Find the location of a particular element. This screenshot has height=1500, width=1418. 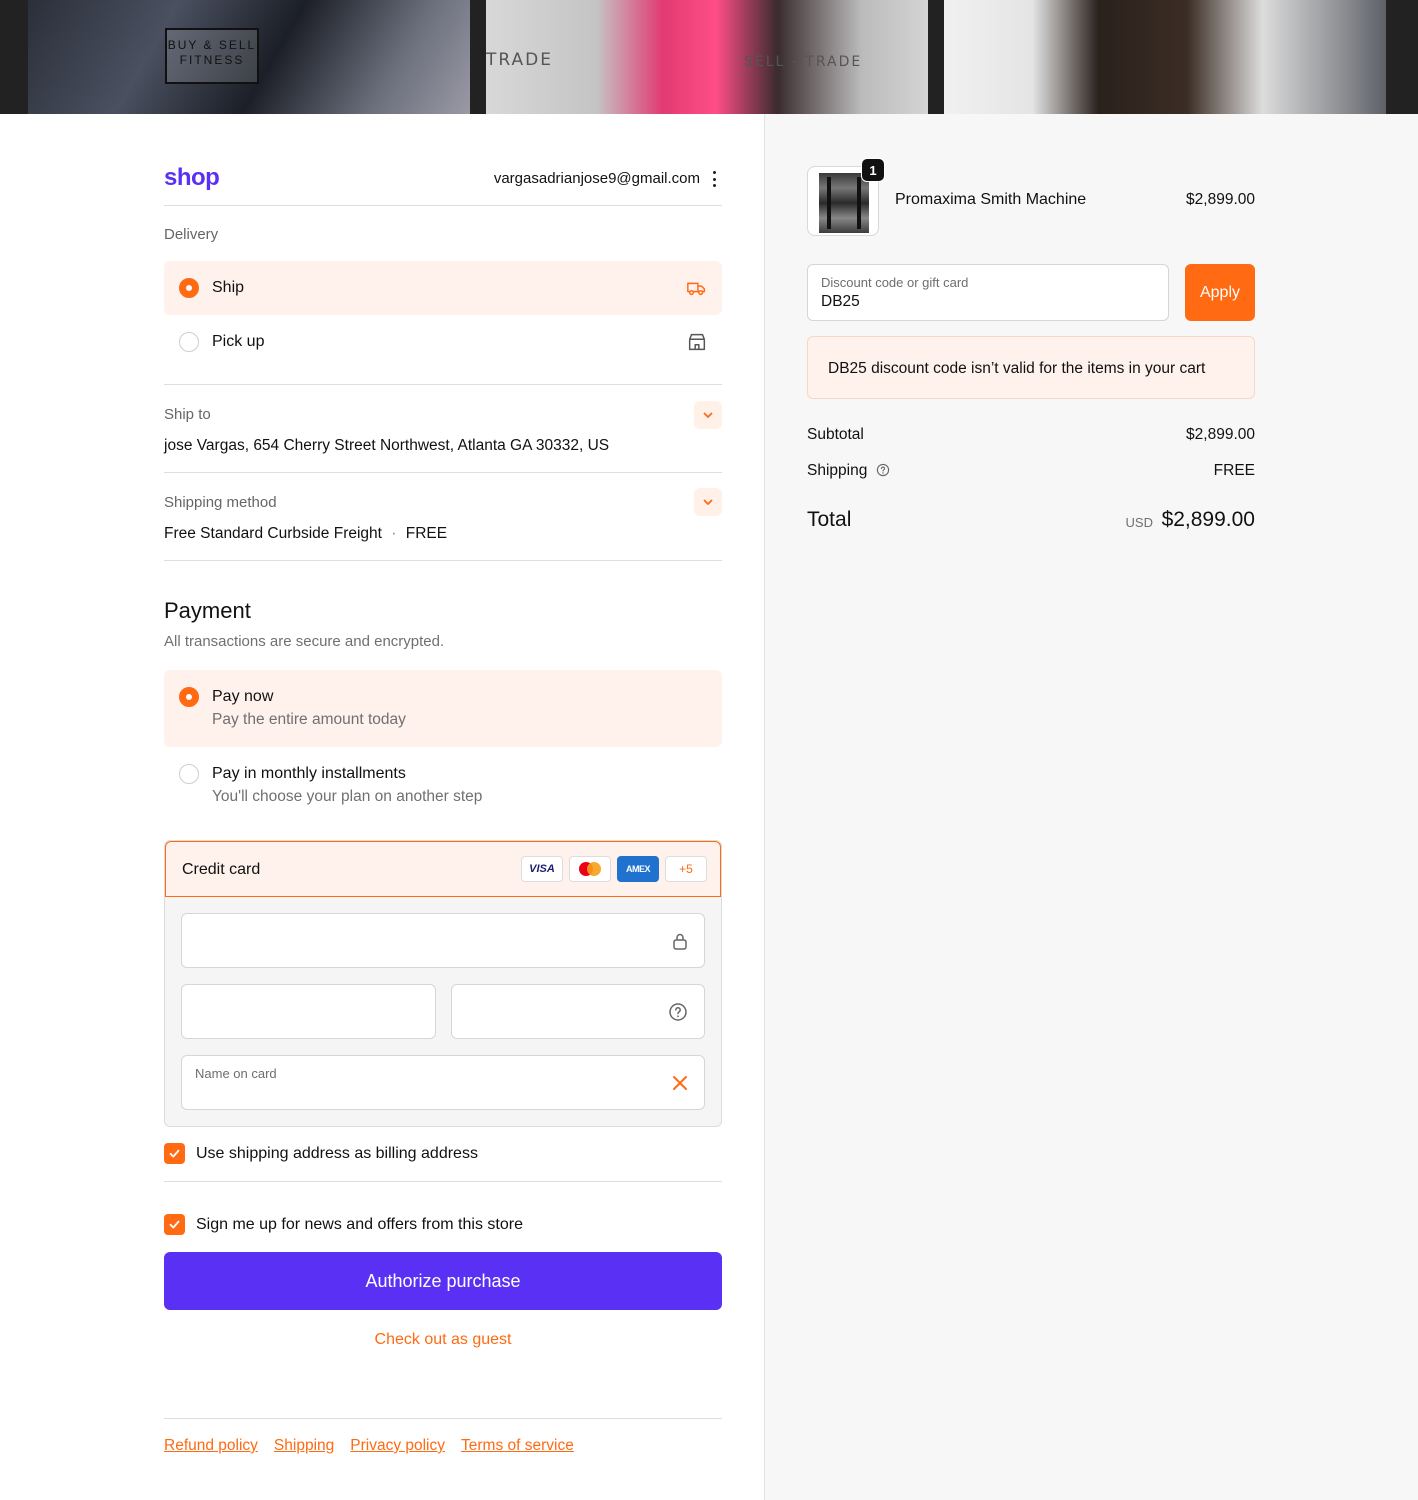

ship-radio is located at coordinates (189, 288).